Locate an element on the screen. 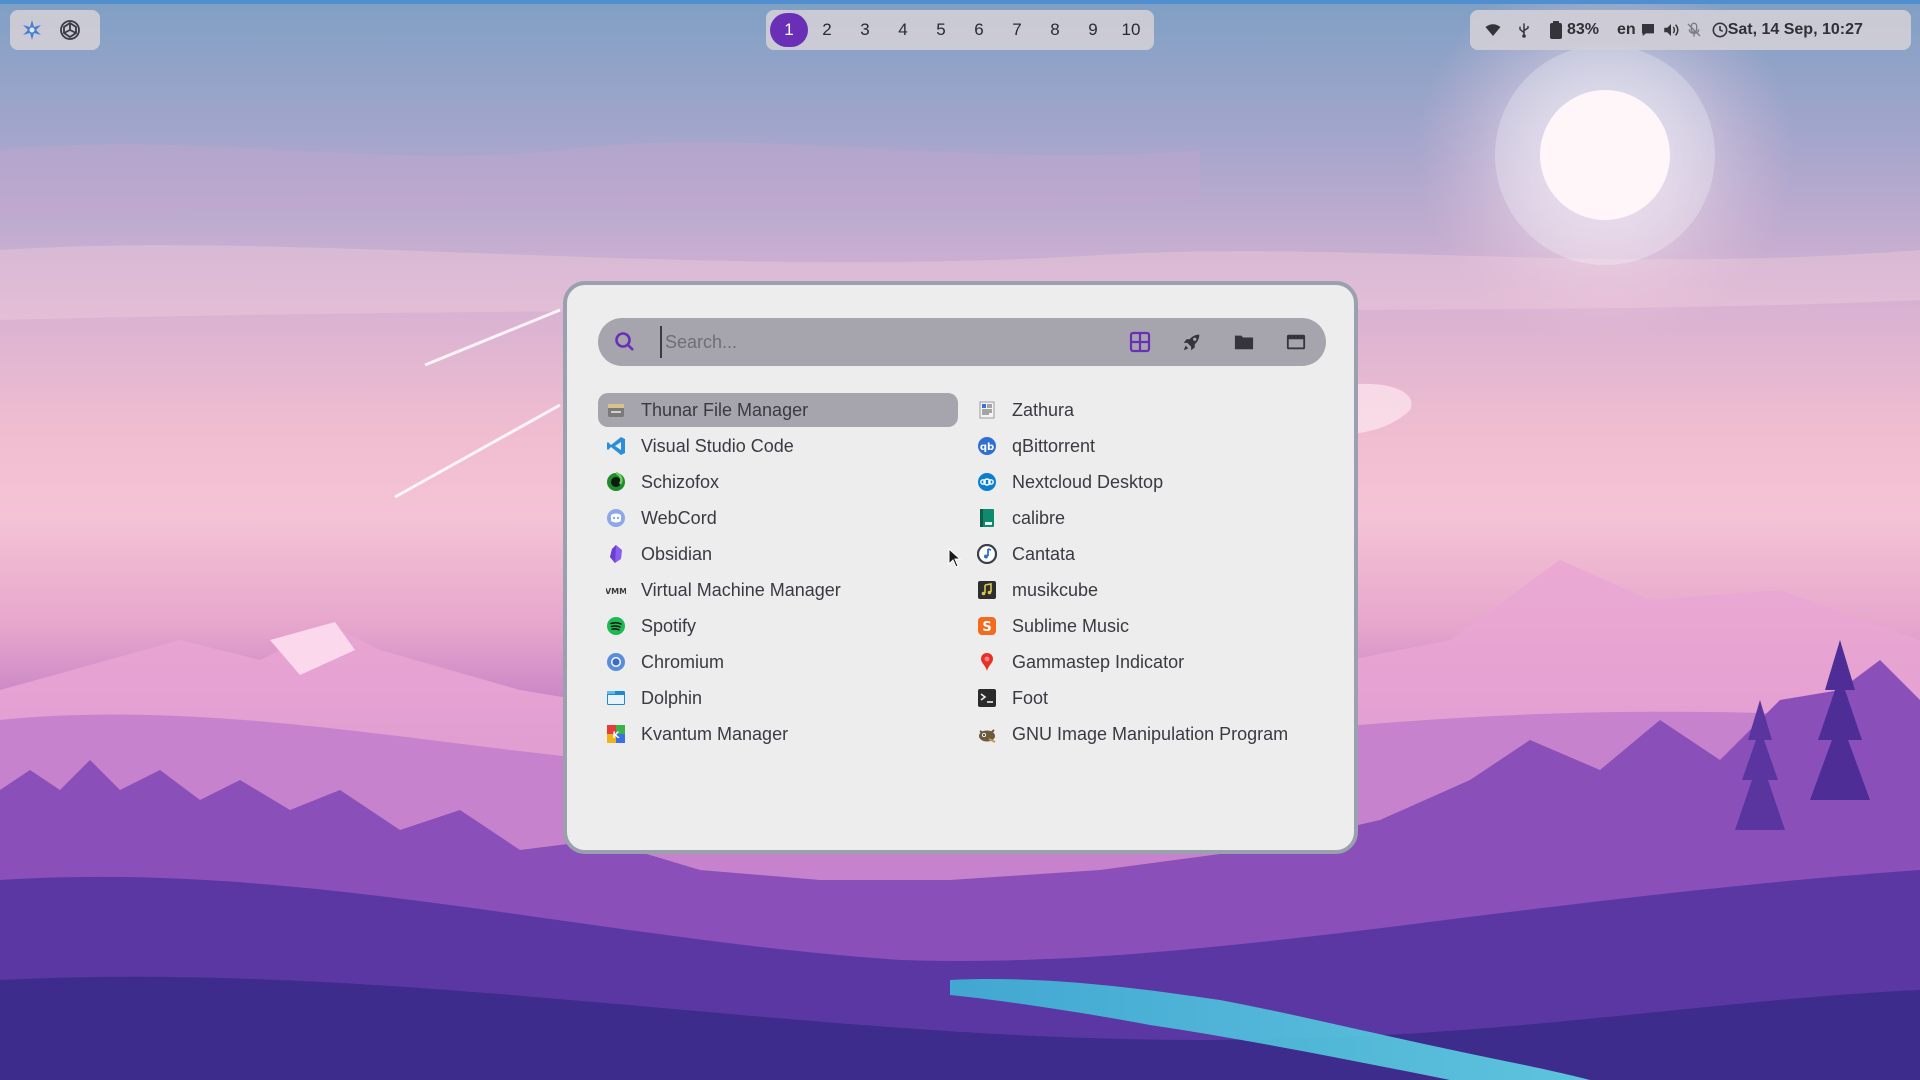  app-item-cantata: Cantata is located at coordinates (1149, 554).